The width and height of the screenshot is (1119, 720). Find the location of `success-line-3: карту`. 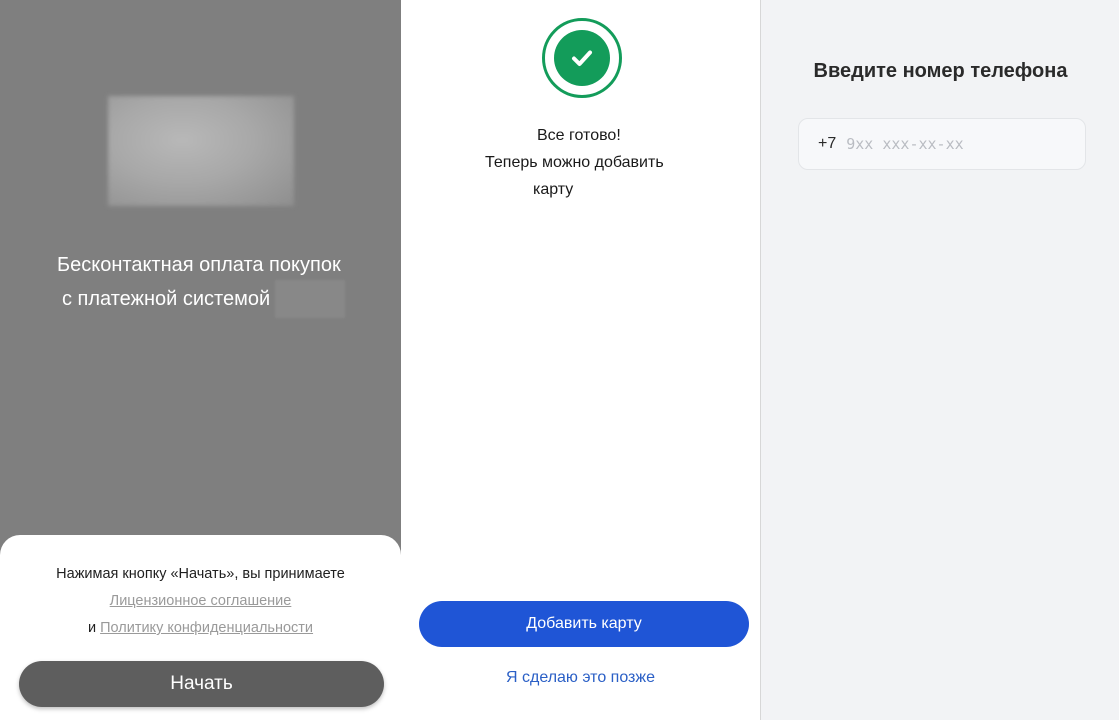

success-line-3: карту is located at coordinates (553, 189).